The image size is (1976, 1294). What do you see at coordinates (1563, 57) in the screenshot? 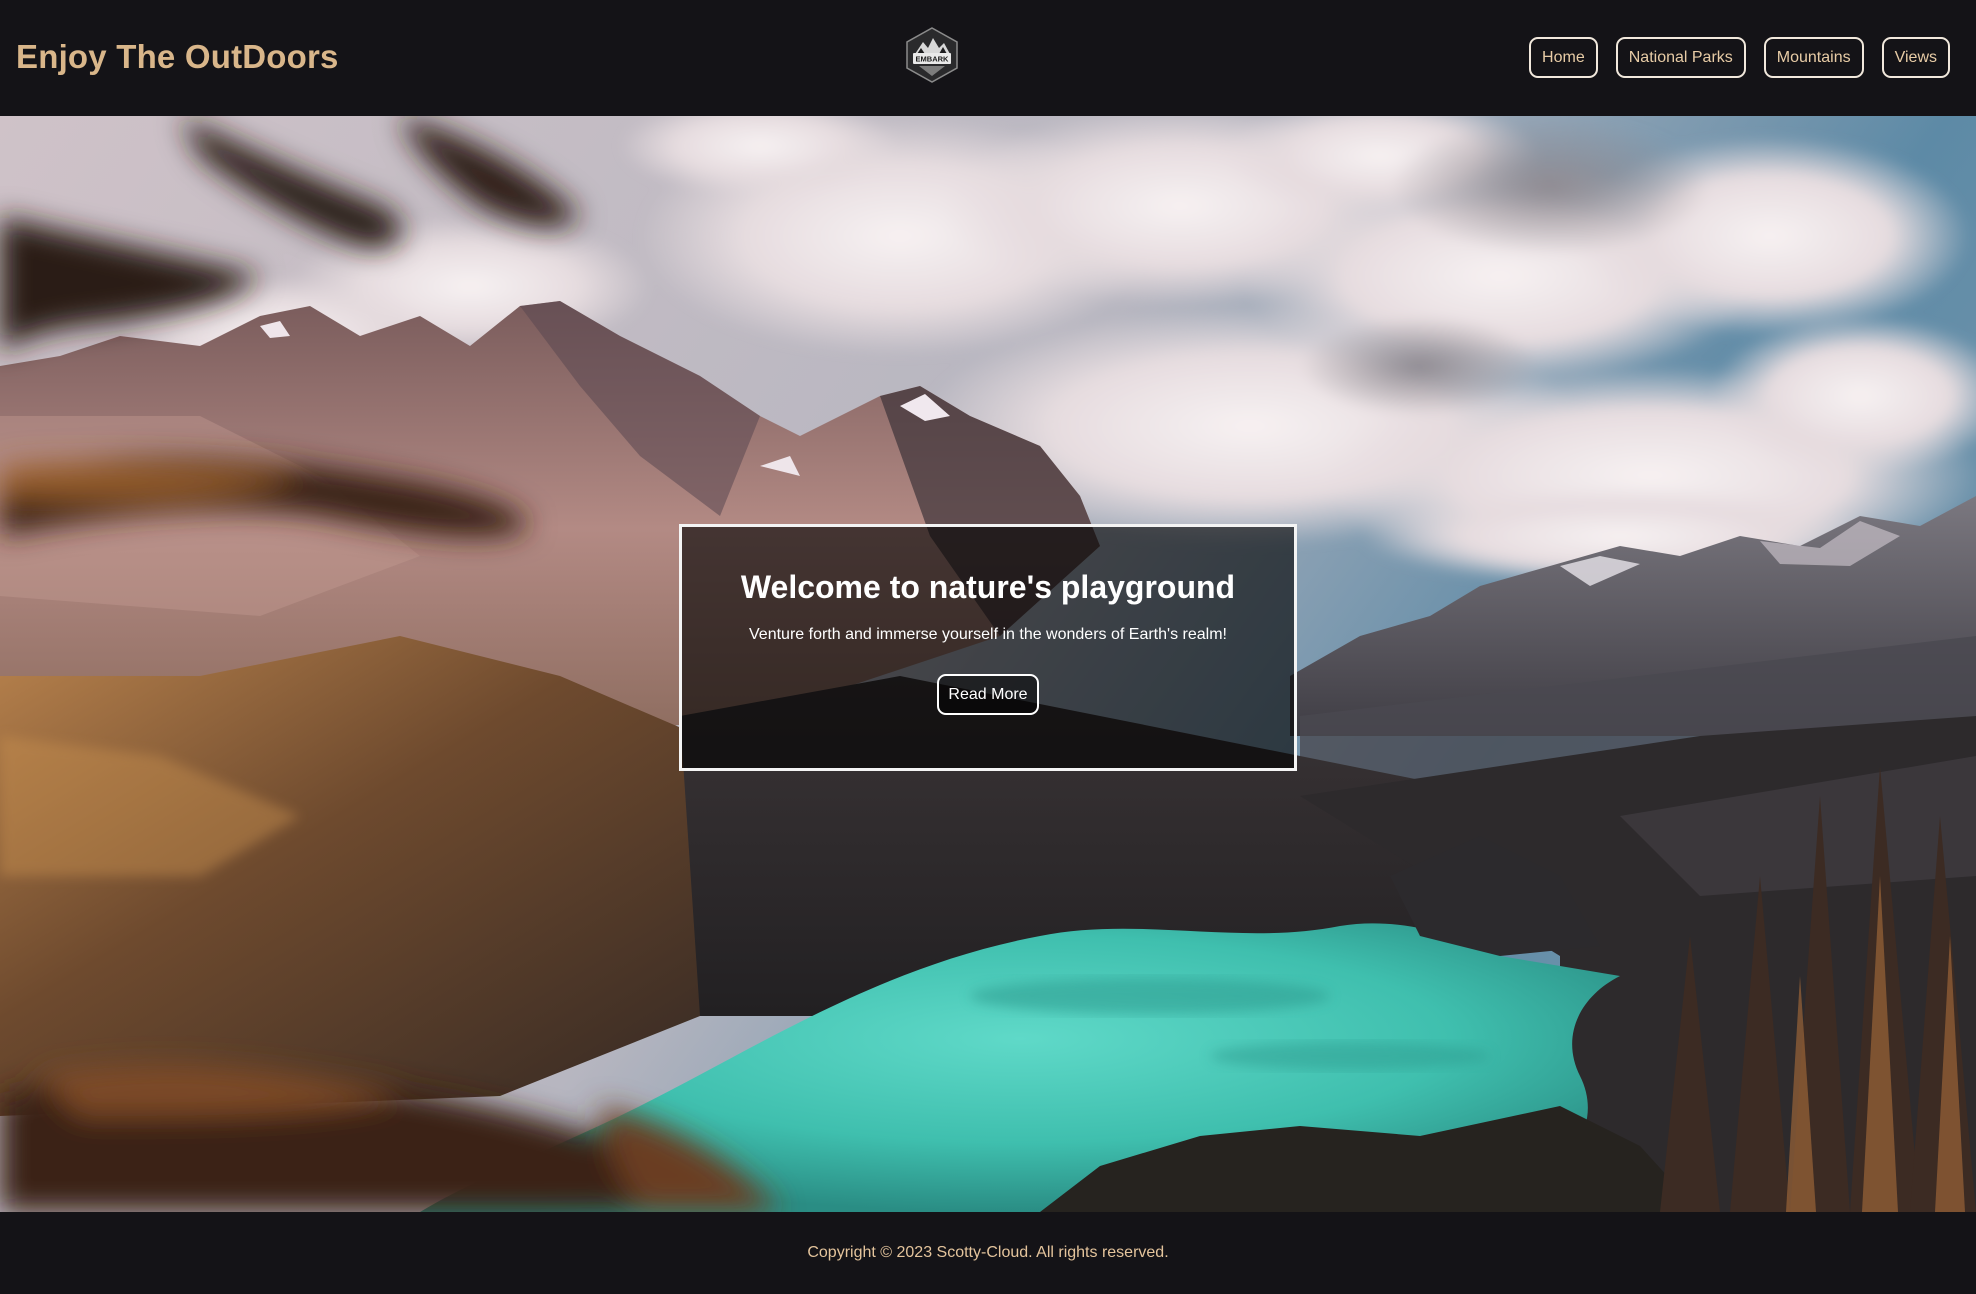
I see `nav-home-button: Home` at bounding box center [1563, 57].